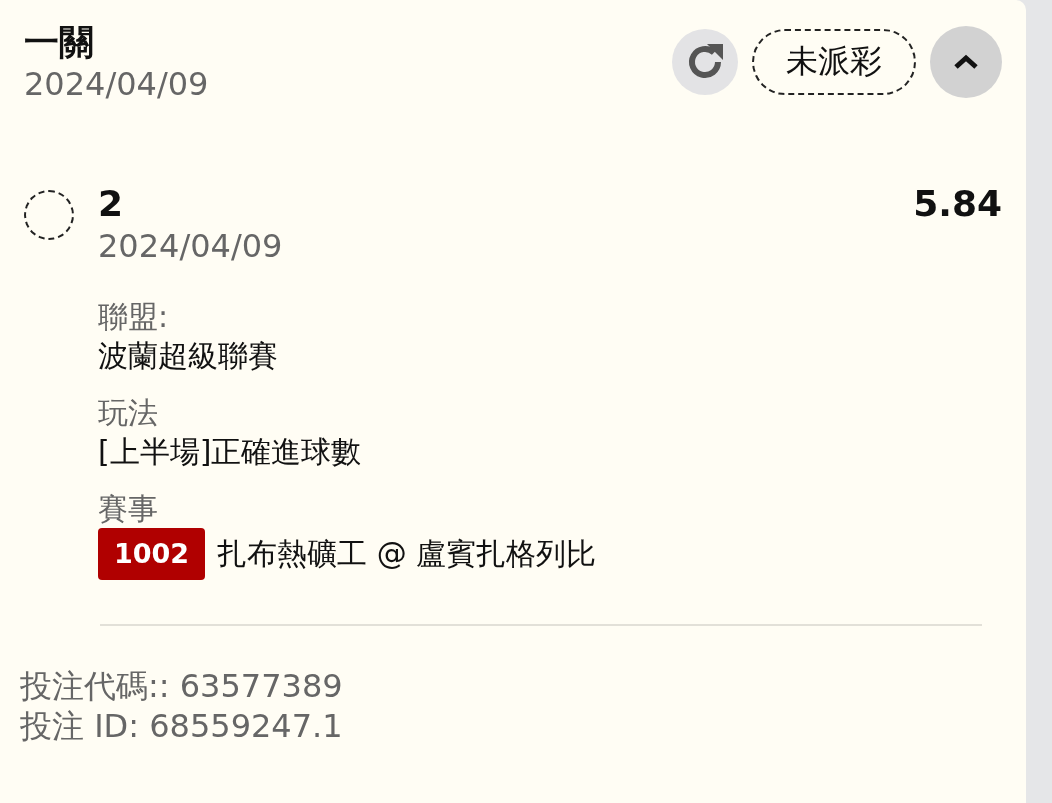 The width and height of the screenshot is (1052, 803). Describe the element at coordinates (134, 317) in the screenshot. I see `field-label: 聯盟:` at that location.